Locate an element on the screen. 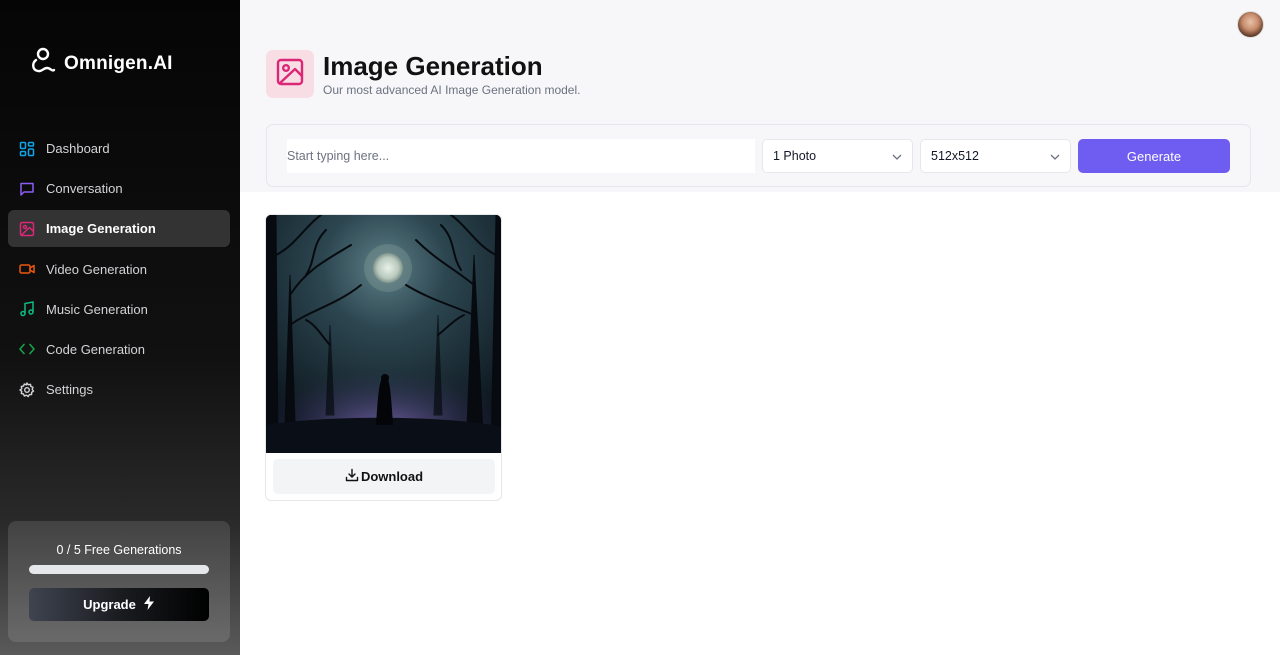  dashboard-icon is located at coordinates (27, 149).